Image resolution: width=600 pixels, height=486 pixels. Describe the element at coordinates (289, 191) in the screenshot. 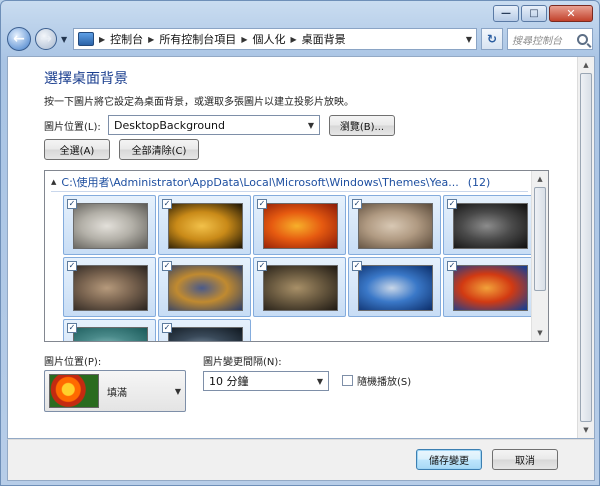

I see `group-divider` at that location.